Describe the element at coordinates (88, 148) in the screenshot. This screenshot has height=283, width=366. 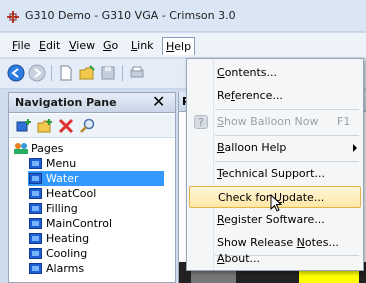
I see `tree-root-pages: Pages` at that location.